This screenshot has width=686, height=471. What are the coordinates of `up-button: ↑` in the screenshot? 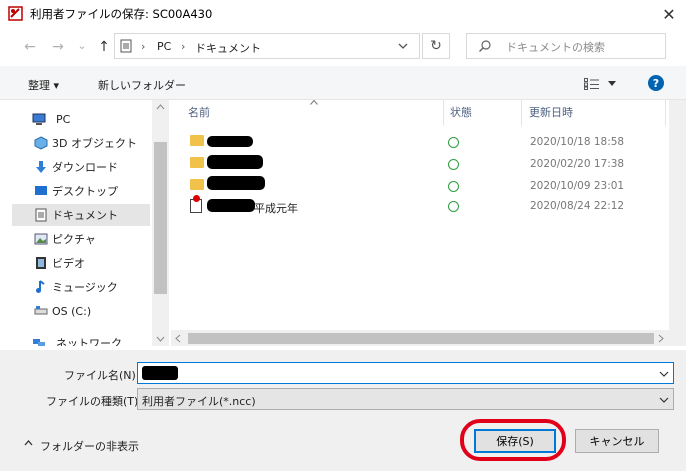 It's located at (104, 47).